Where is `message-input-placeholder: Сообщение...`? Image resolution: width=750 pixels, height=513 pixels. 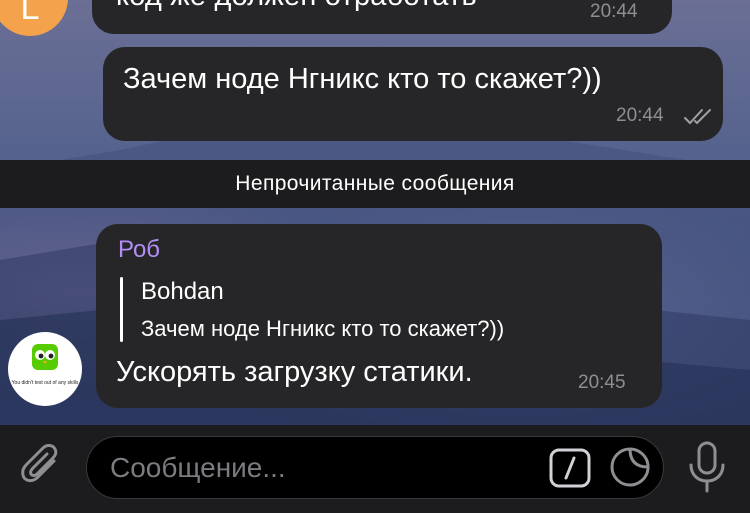
message-input-placeholder: Сообщение... is located at coordinates (198, 468).